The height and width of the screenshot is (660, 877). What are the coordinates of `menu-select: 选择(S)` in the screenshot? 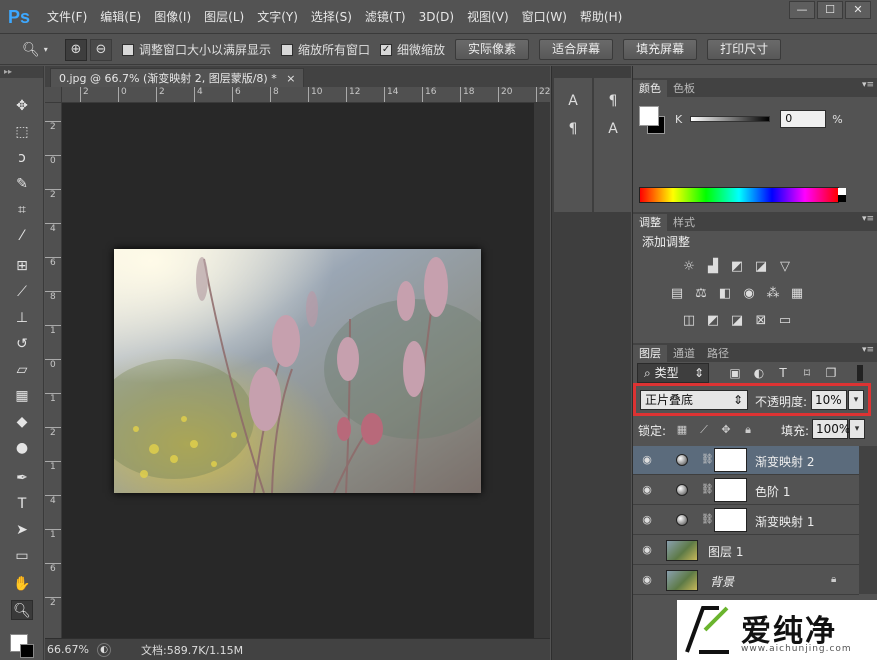 It's located at (331, 16).